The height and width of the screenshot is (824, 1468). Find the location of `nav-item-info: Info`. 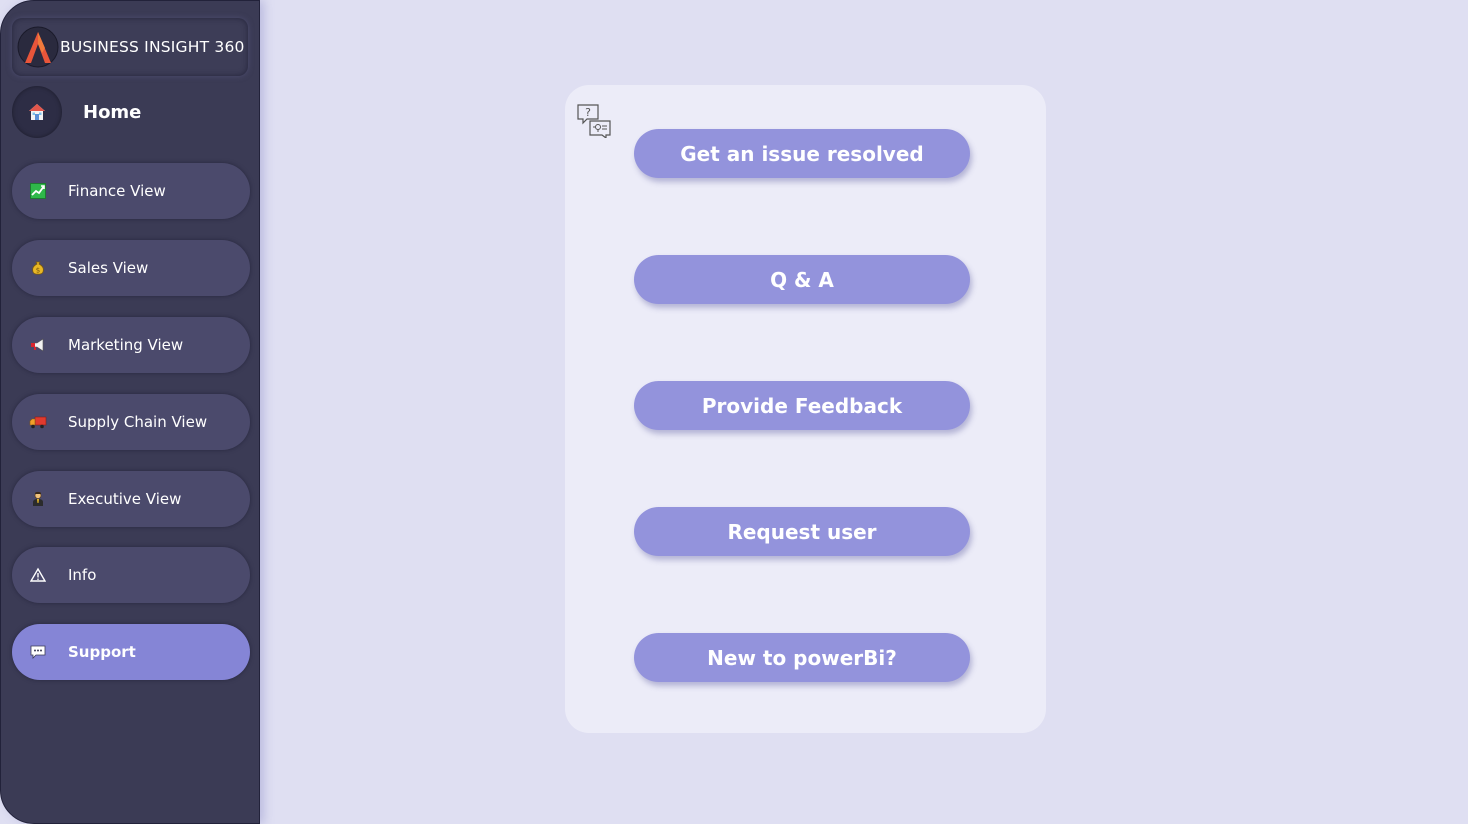

nav-item-info: Info is located at coordinates (131, 575).